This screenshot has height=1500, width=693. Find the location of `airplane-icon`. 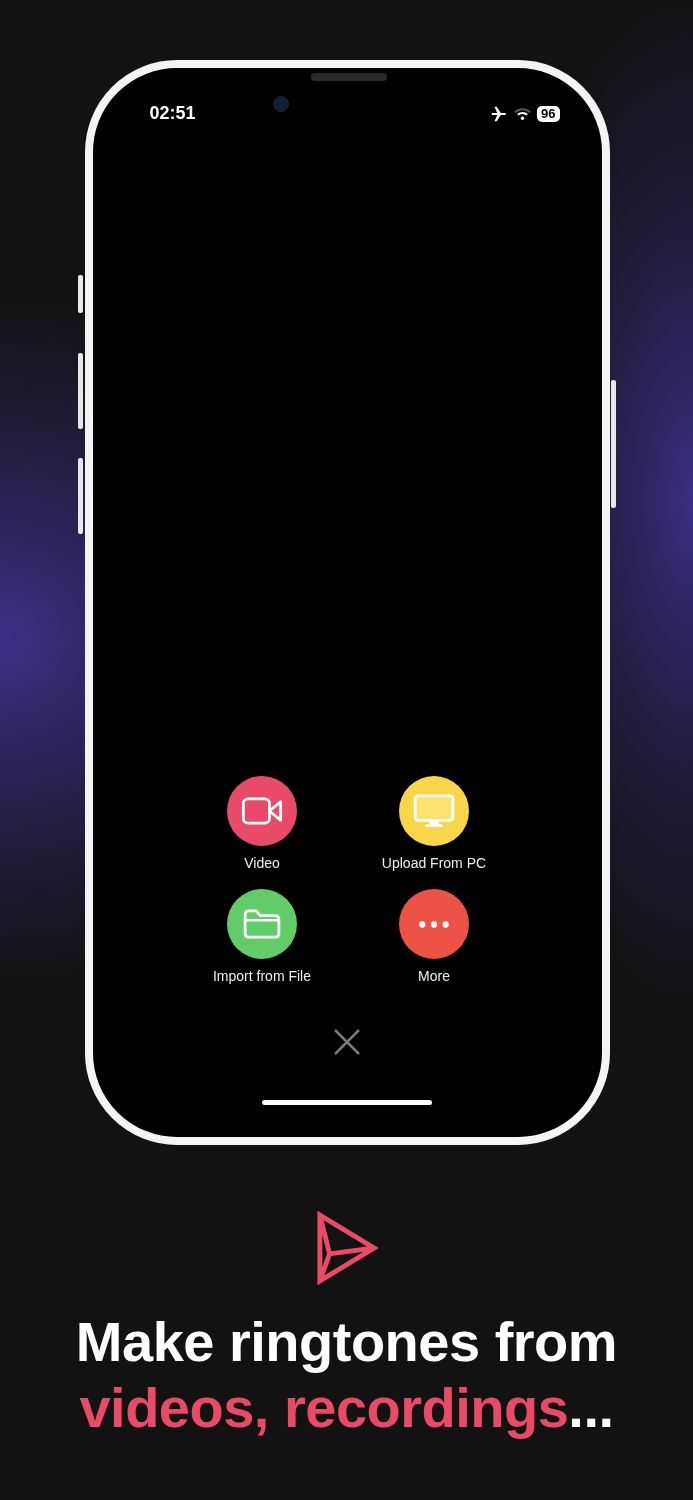

airplane-icon is located at coordinates (499, 113).